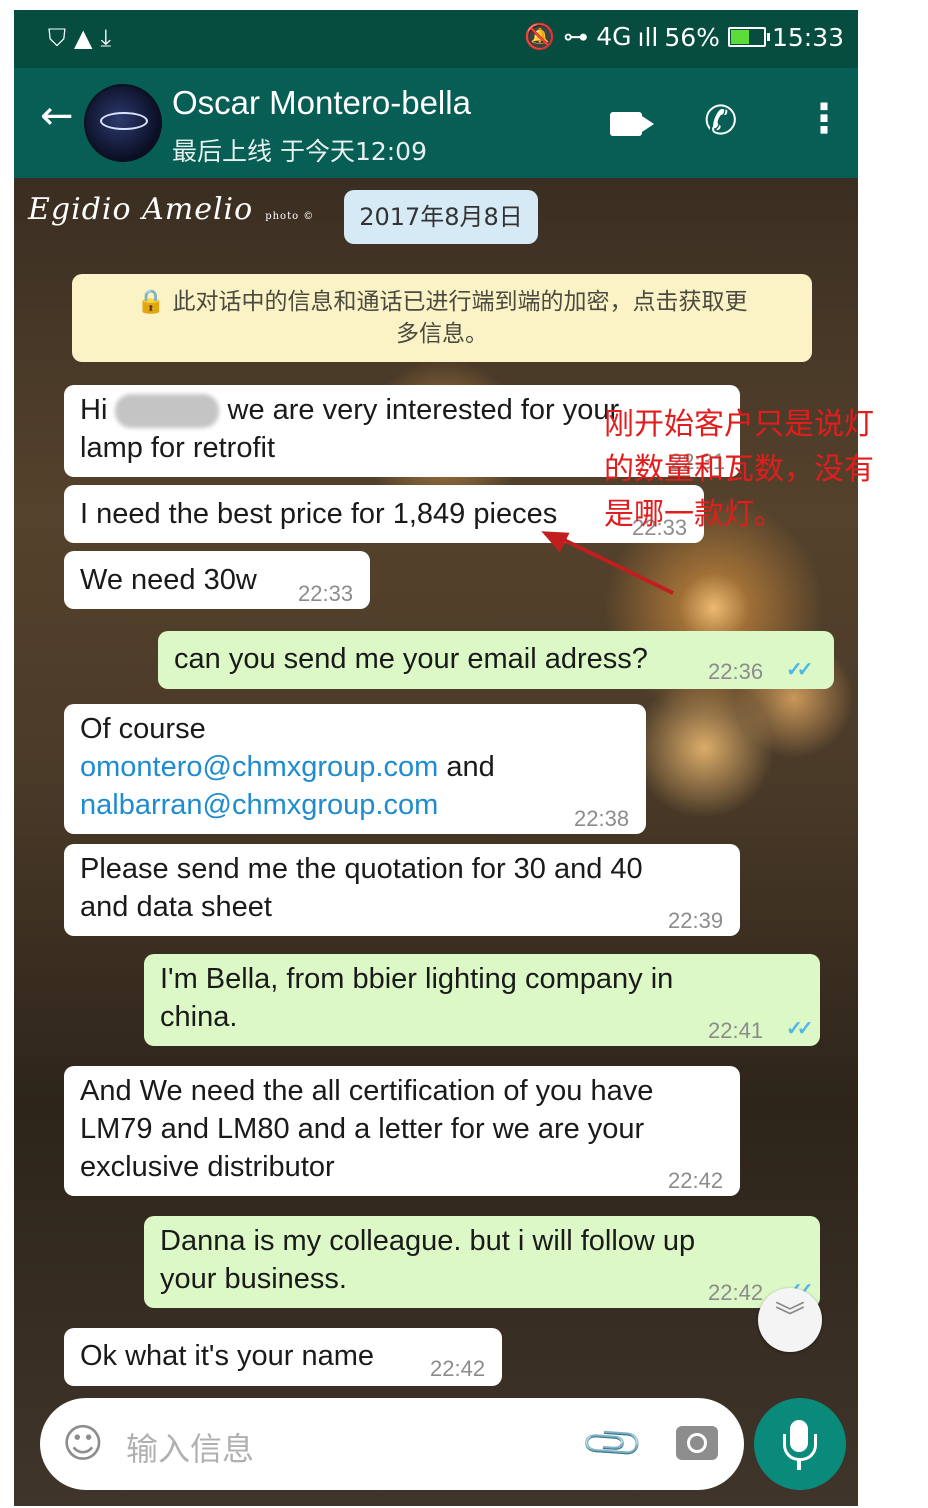 The width and height of the screenshot is (928, 1508). I want to click on message-bubble-incoming: Ok what it's your name 22:42, so click(283, 1357).